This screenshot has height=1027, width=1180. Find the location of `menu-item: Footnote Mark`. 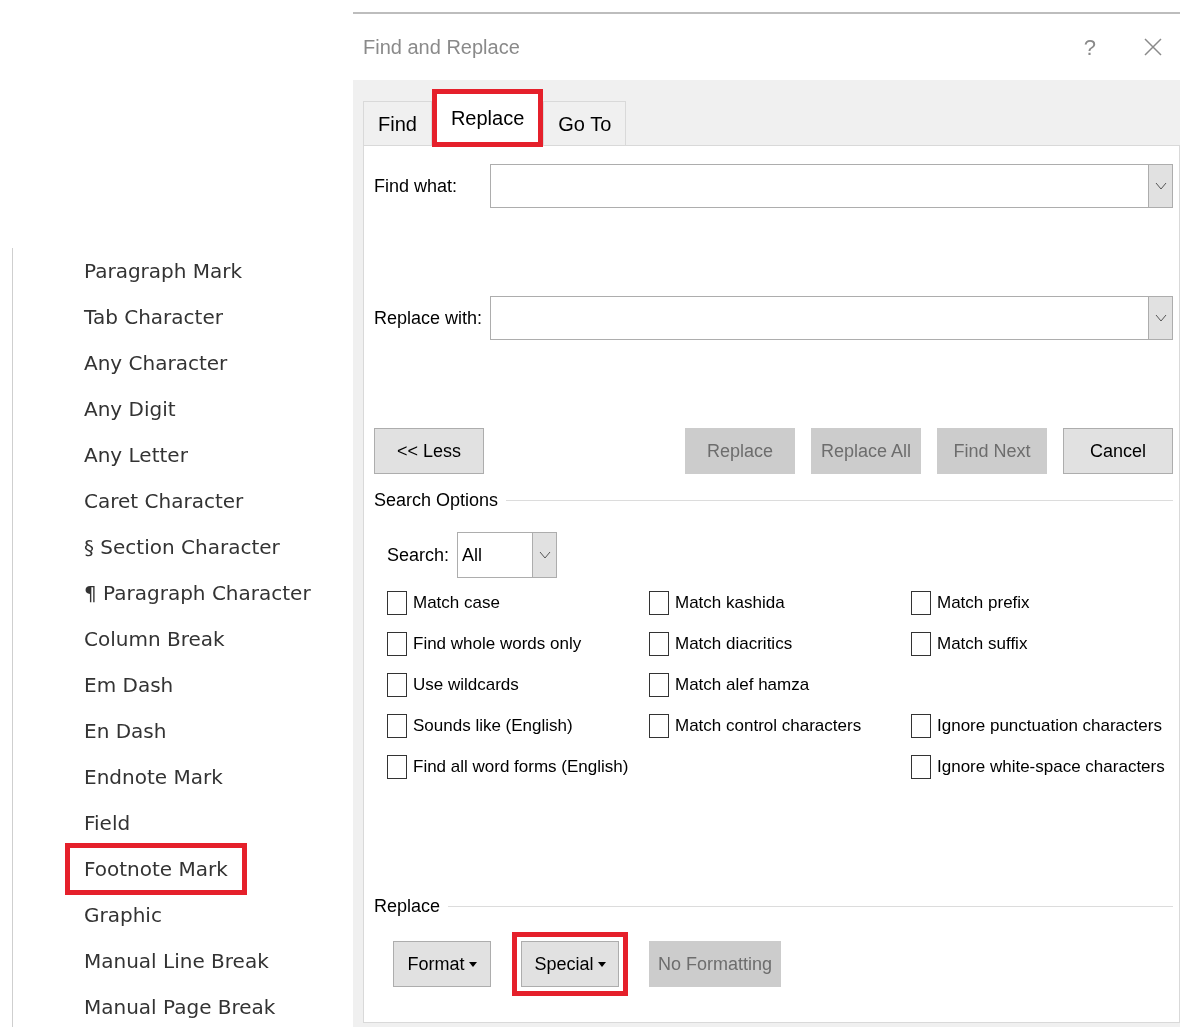

menu-item: Footnote Mark is located at coordinates (156, 869).